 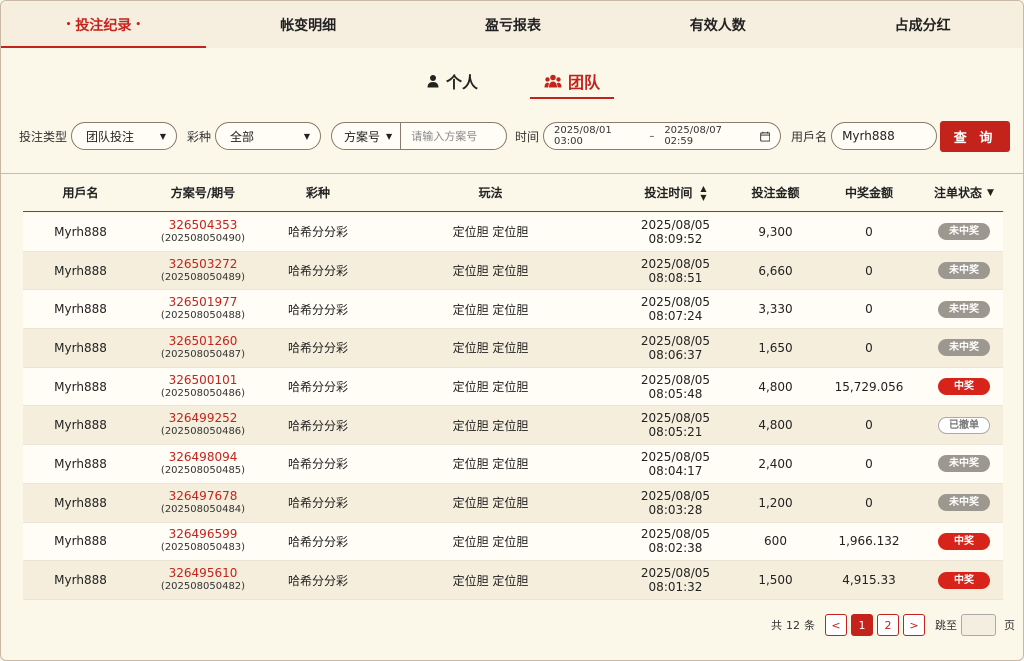 I want to click on tab-label: 盈亏报表, so click(x=512, y=25).